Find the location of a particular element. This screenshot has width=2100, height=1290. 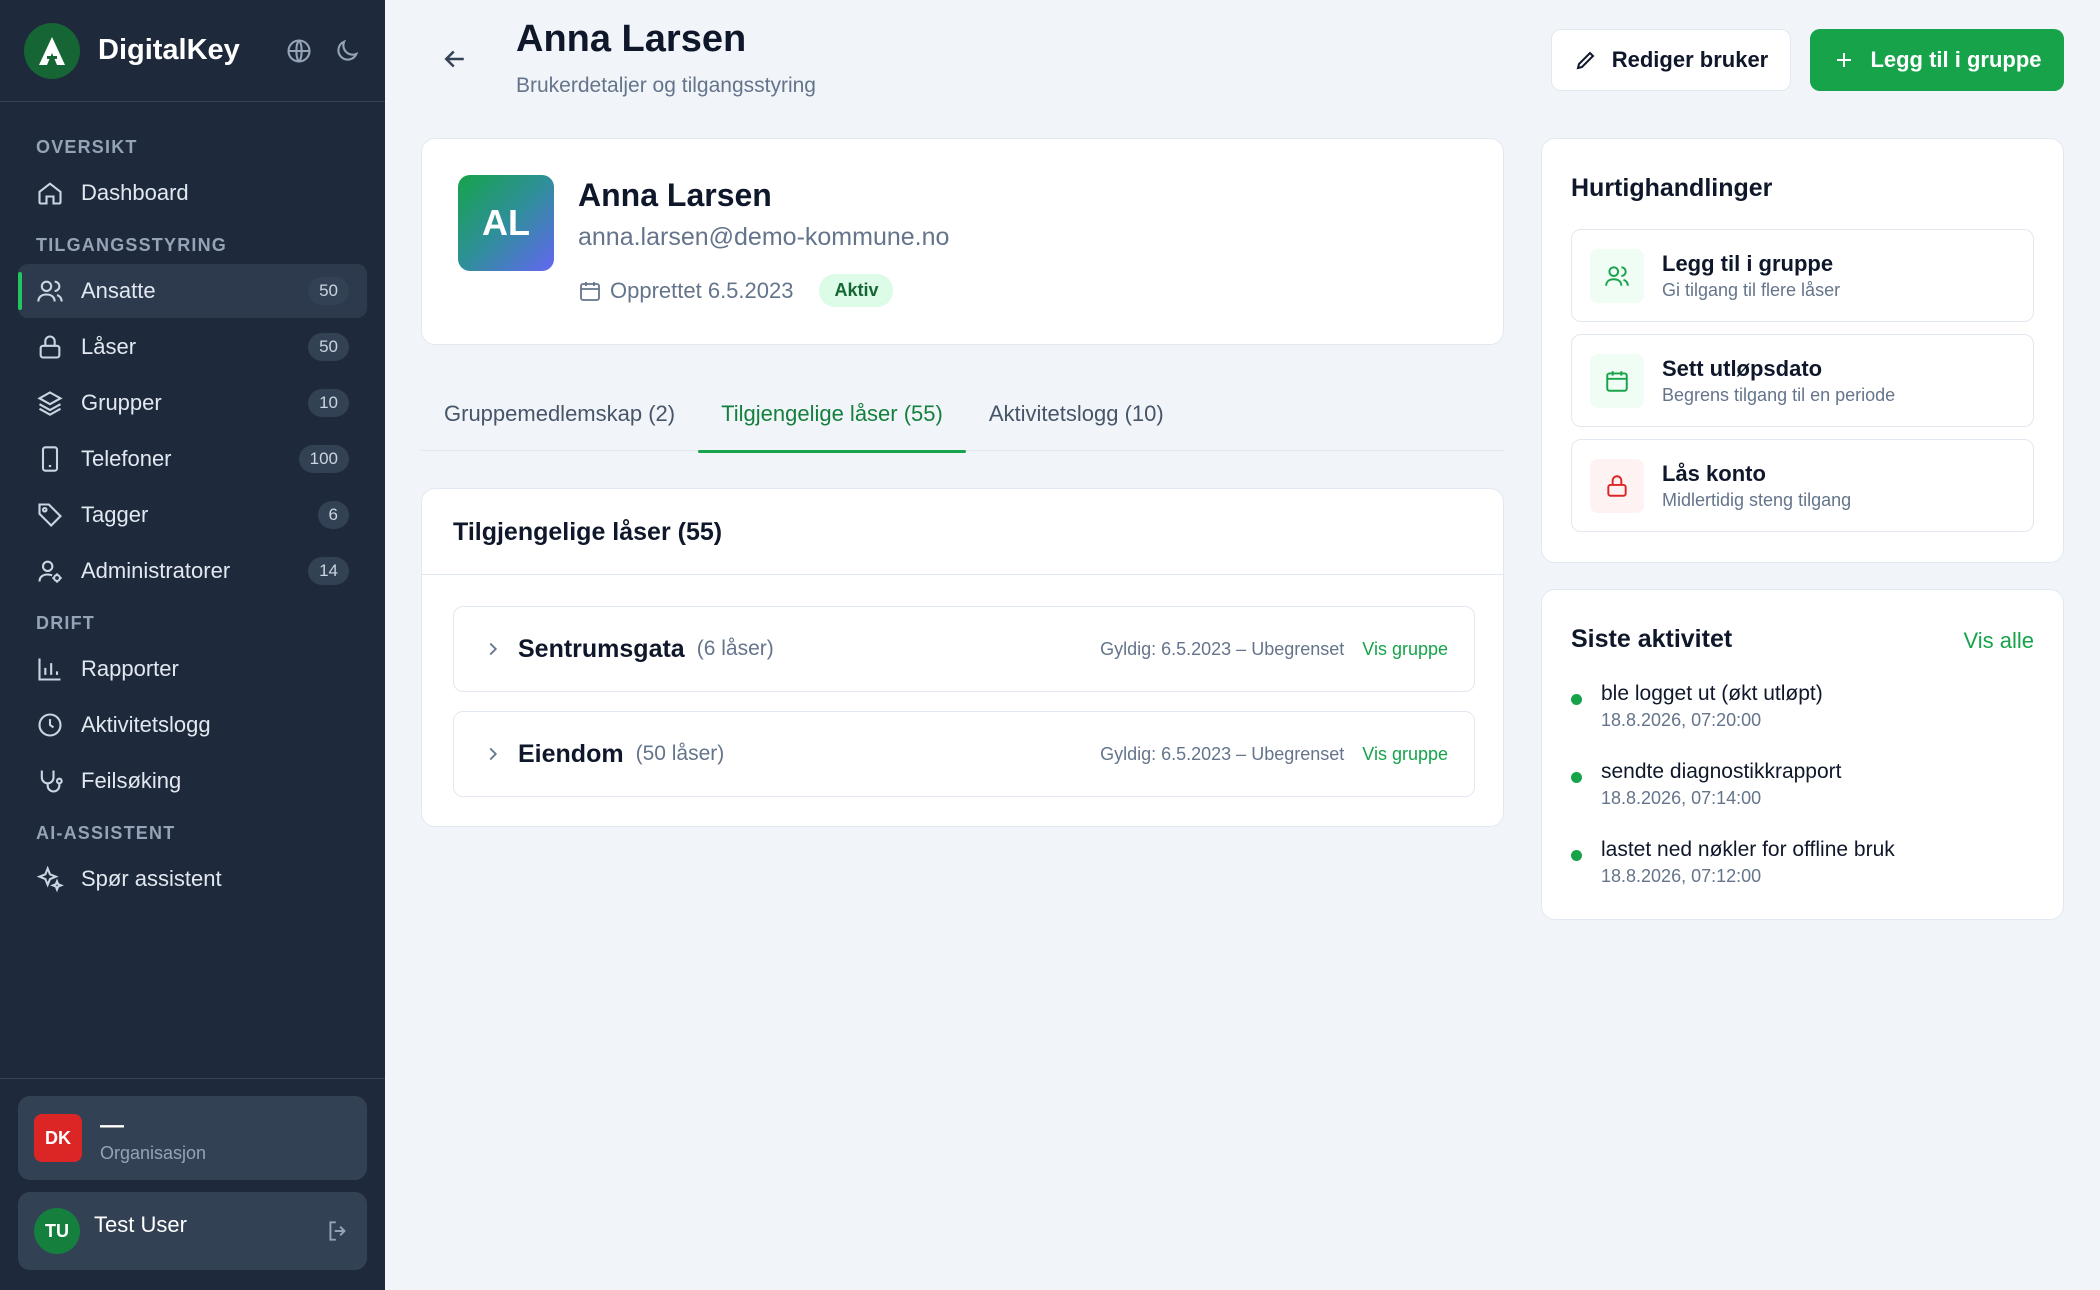

page-subtitle: Brukerdetaljer og tilgangsstyring is located at coordinates (666, 85).